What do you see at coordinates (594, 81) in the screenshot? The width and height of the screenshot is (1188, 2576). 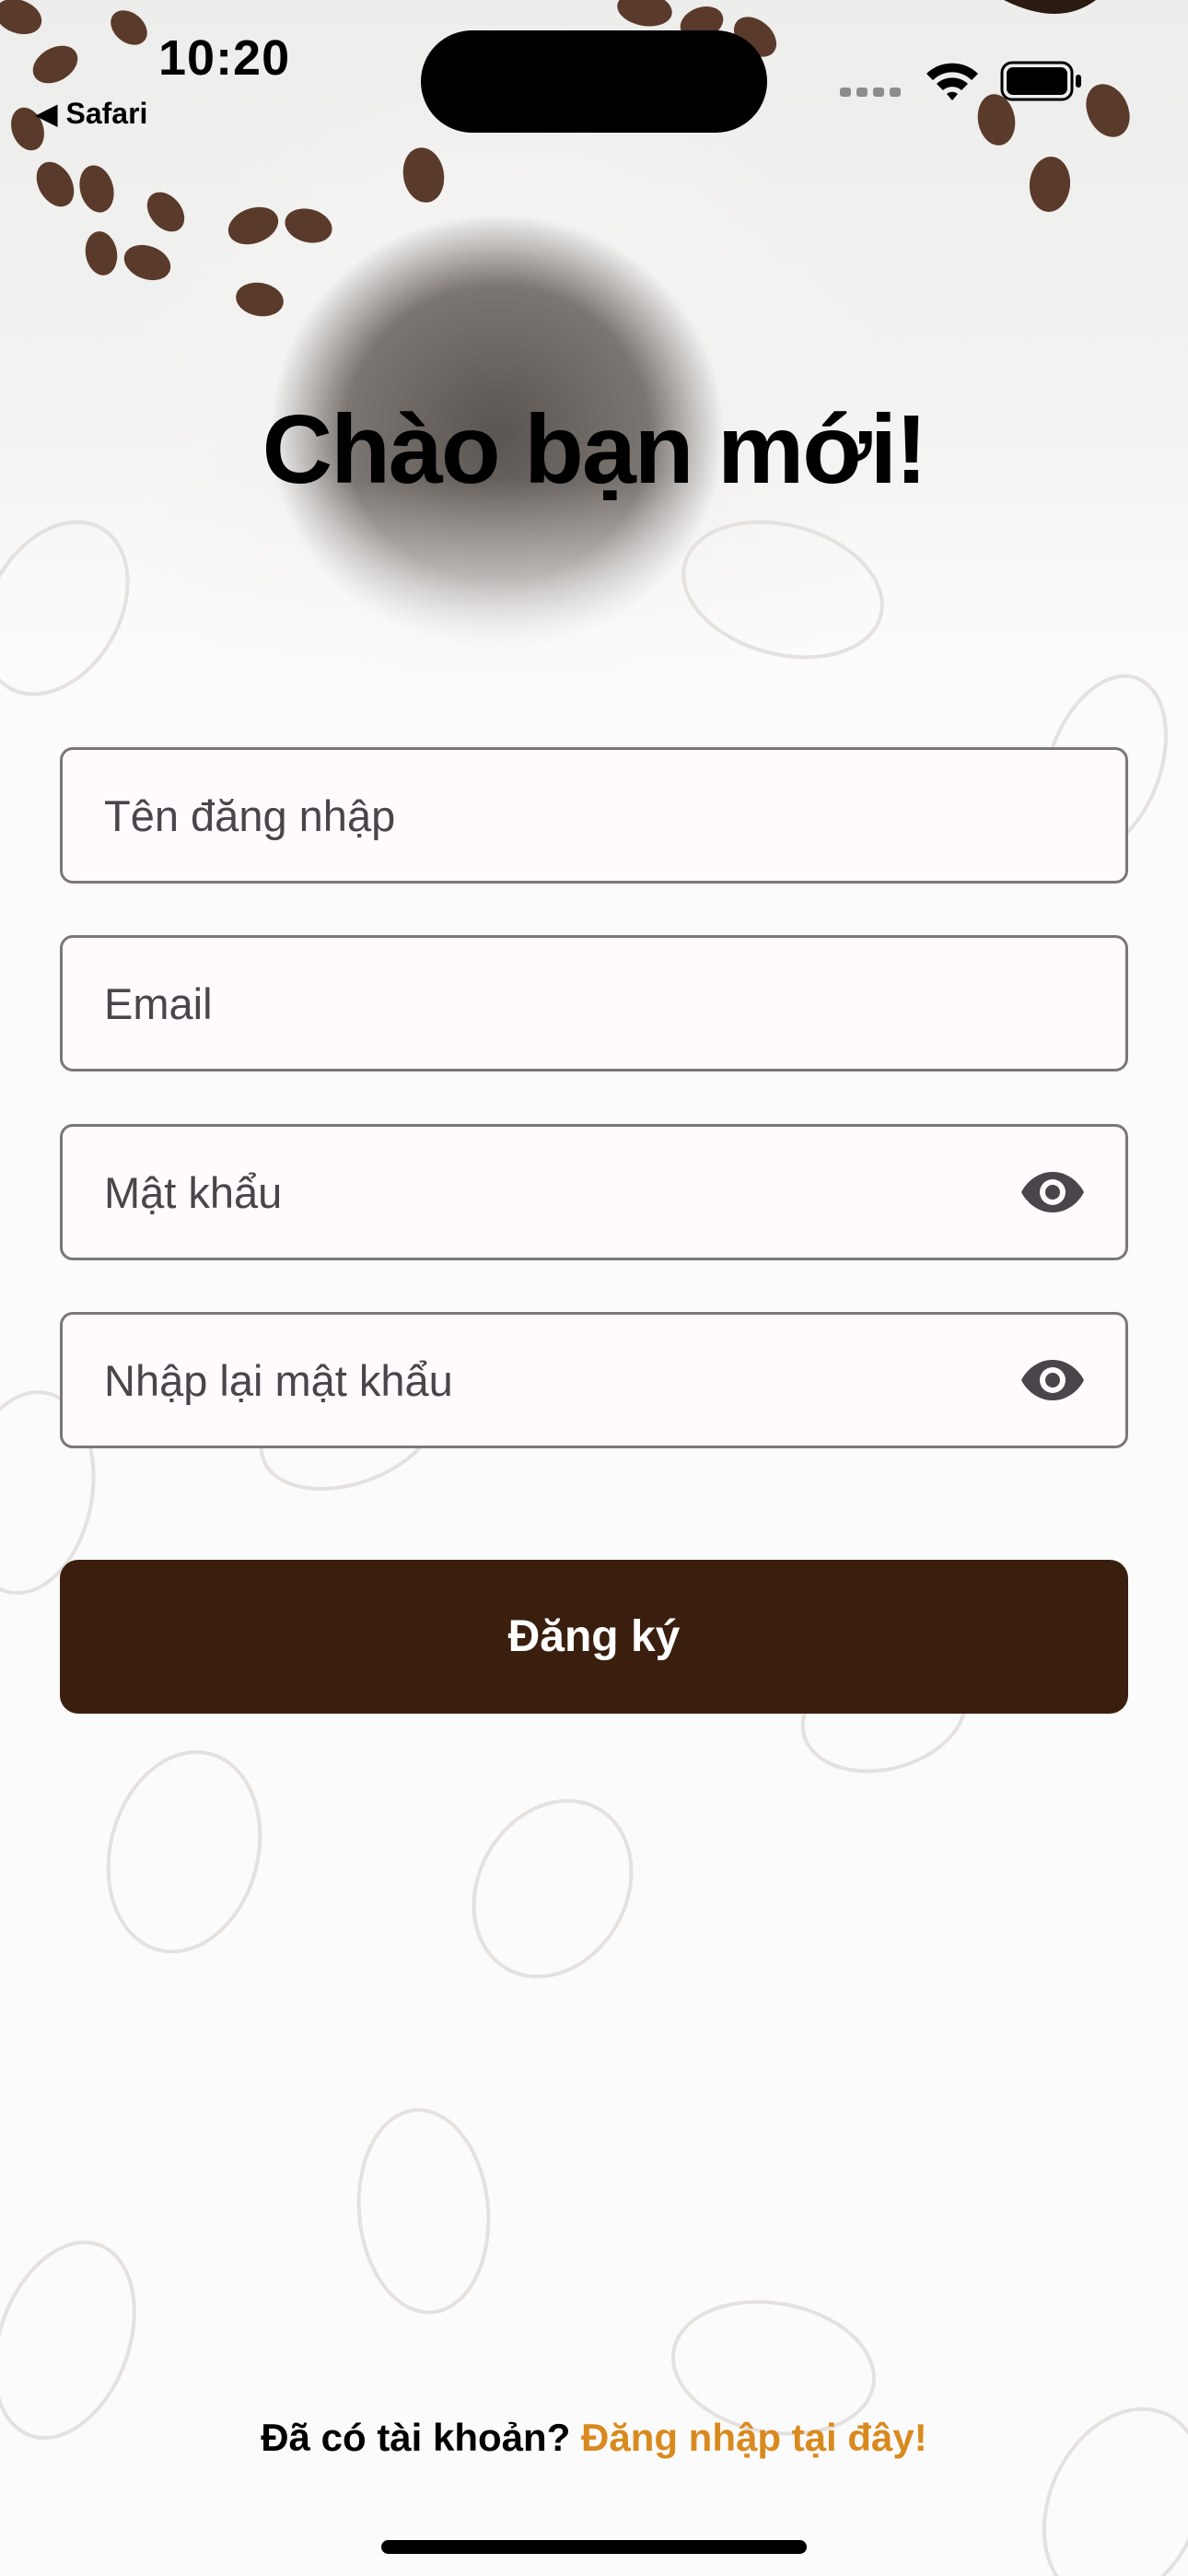 I see `dynamic-island` at bounding box center [594, 81].